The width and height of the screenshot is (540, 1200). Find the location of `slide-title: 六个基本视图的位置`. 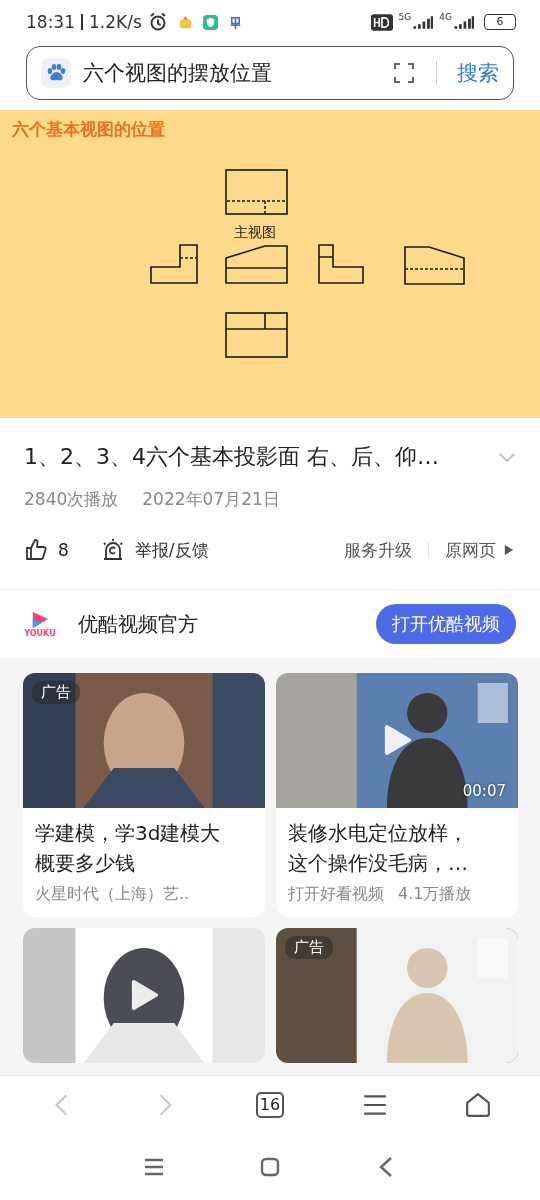

slide-title: 六个基本视图的位置 is located at coordinates (88, 129).